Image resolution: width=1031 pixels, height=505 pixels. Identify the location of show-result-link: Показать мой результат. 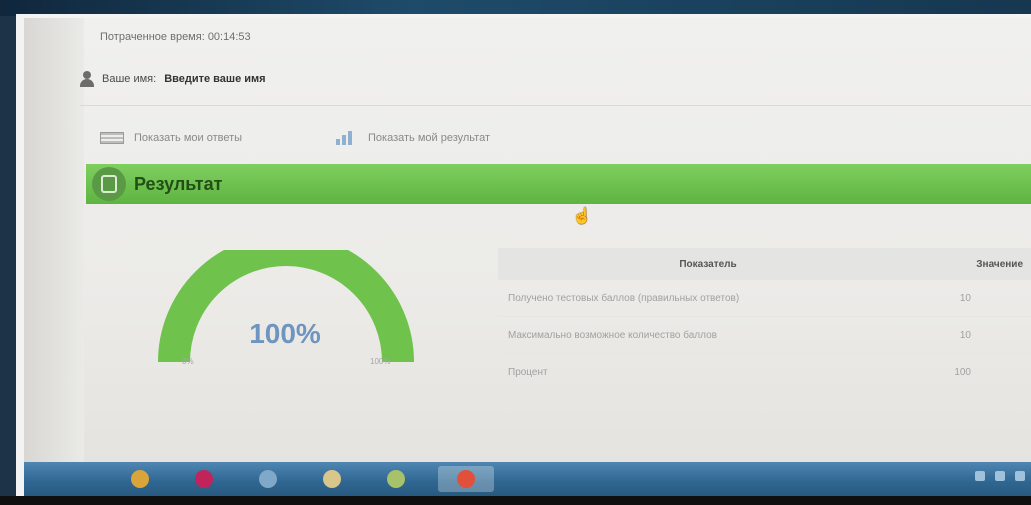
(413, 138).